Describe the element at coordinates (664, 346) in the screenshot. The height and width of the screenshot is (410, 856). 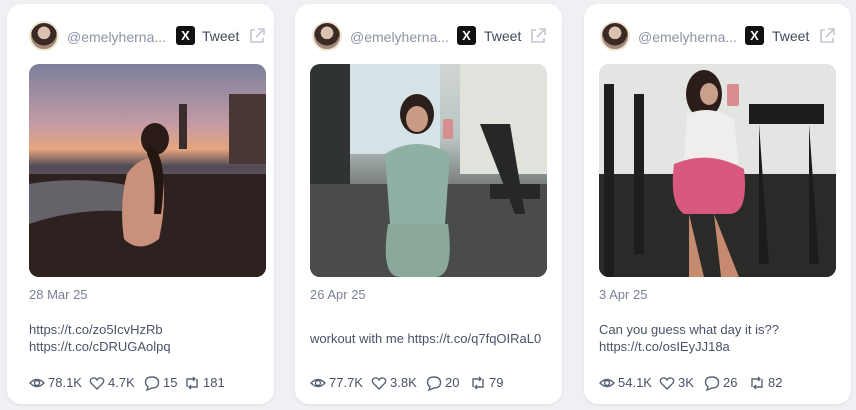
I see `tweet-text-line: https://t.co/osIEyJJ18a` at that location.